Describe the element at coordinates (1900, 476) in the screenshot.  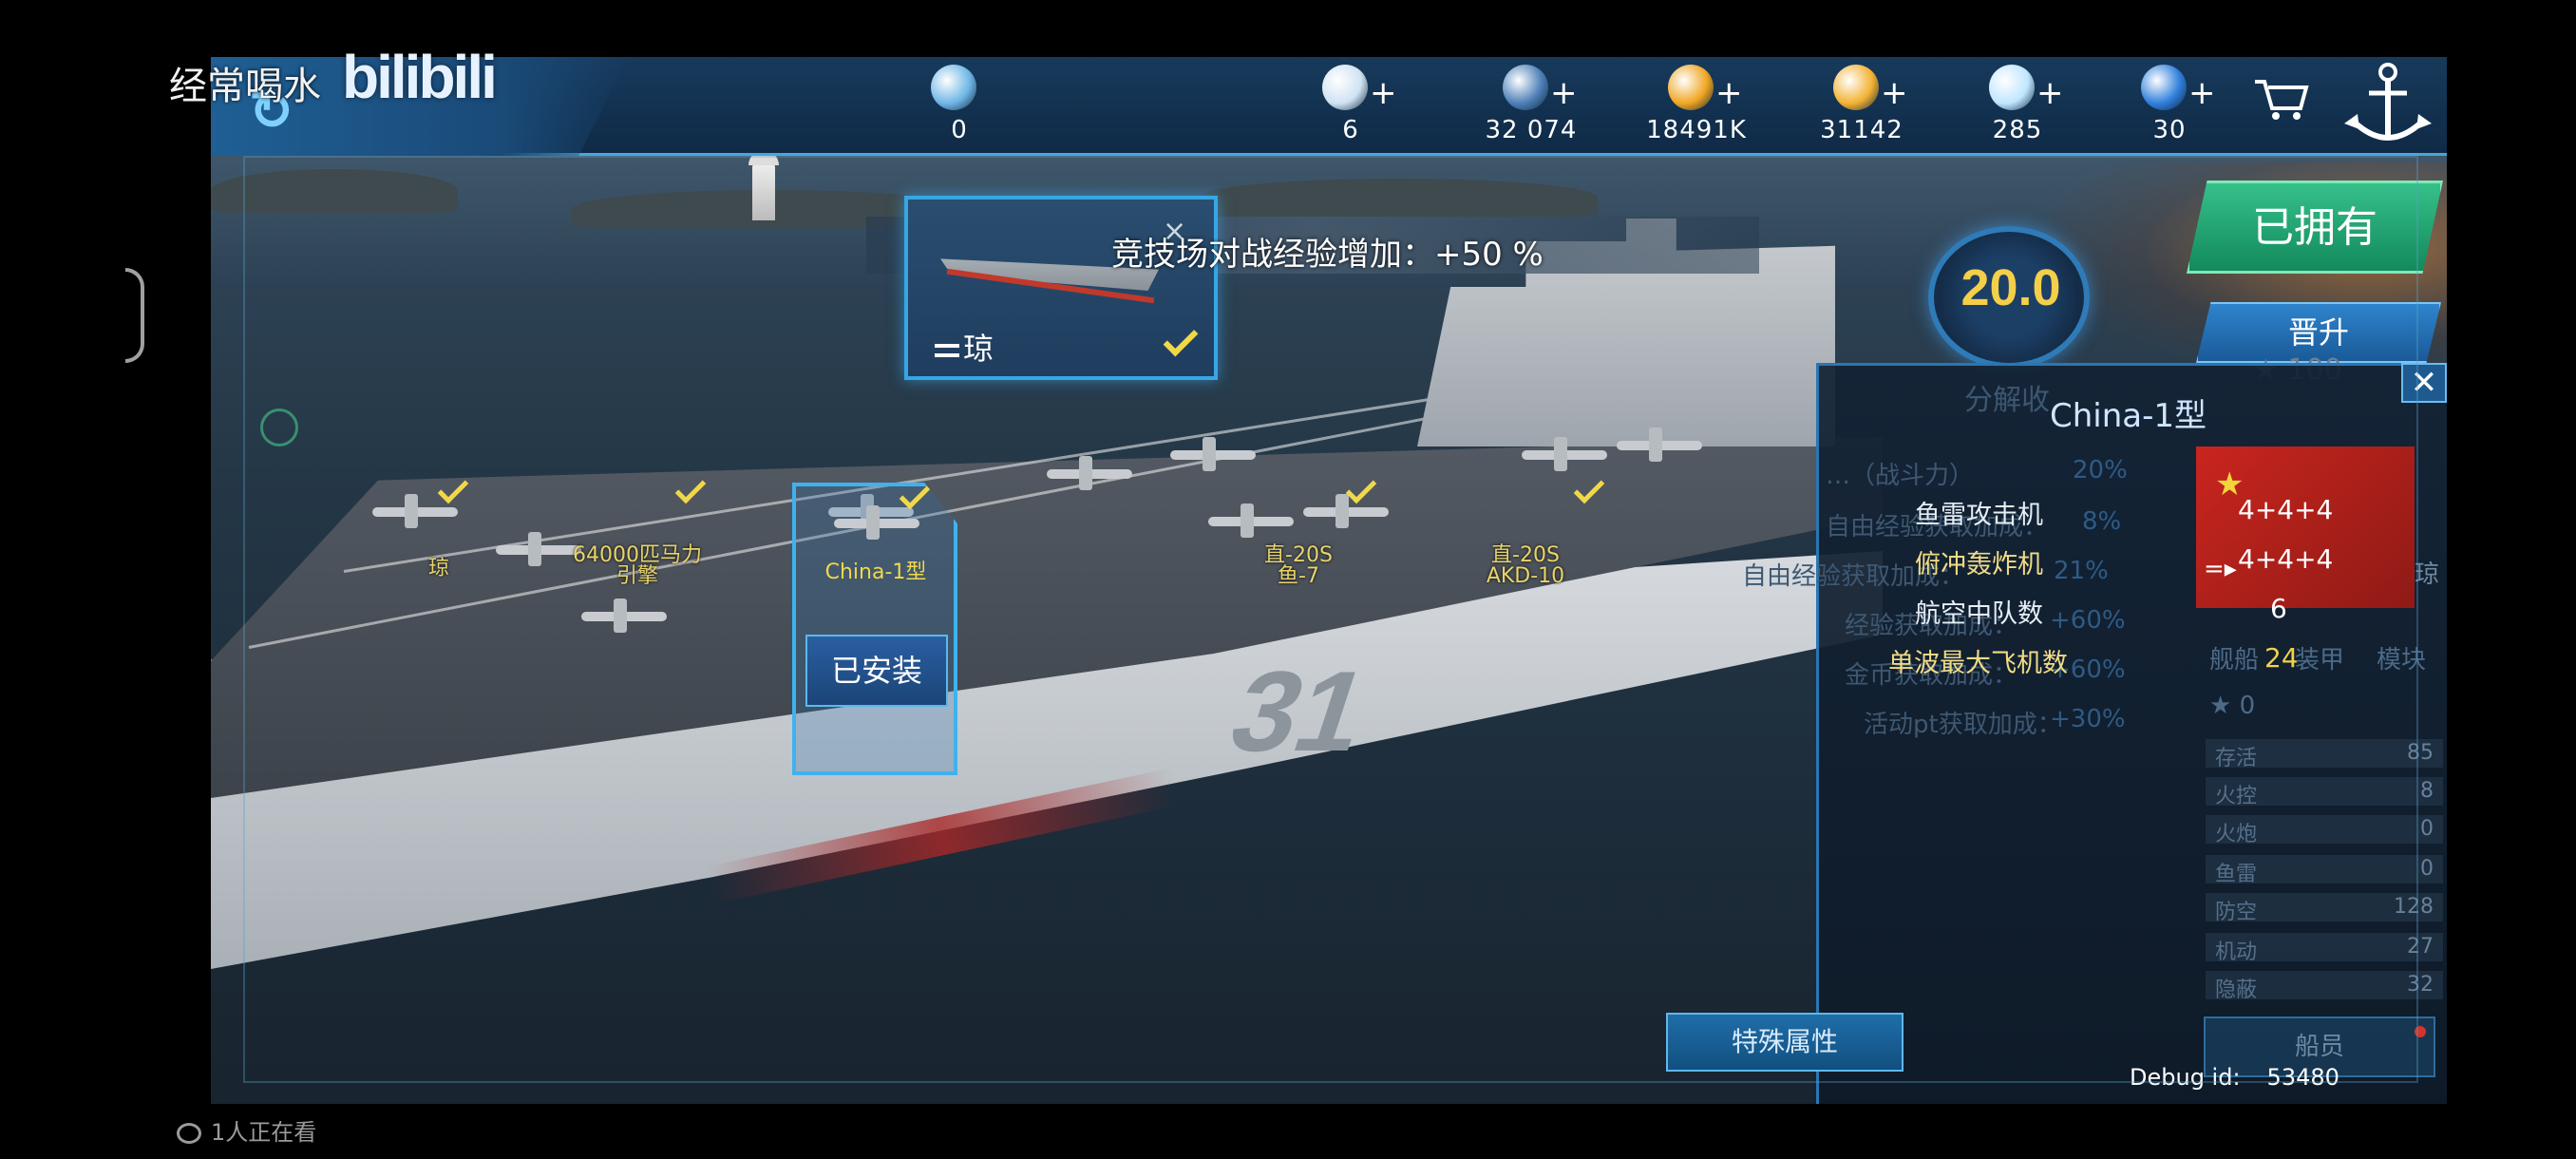
I see `ghost-attribute-label: …（战斗力）` at that location.